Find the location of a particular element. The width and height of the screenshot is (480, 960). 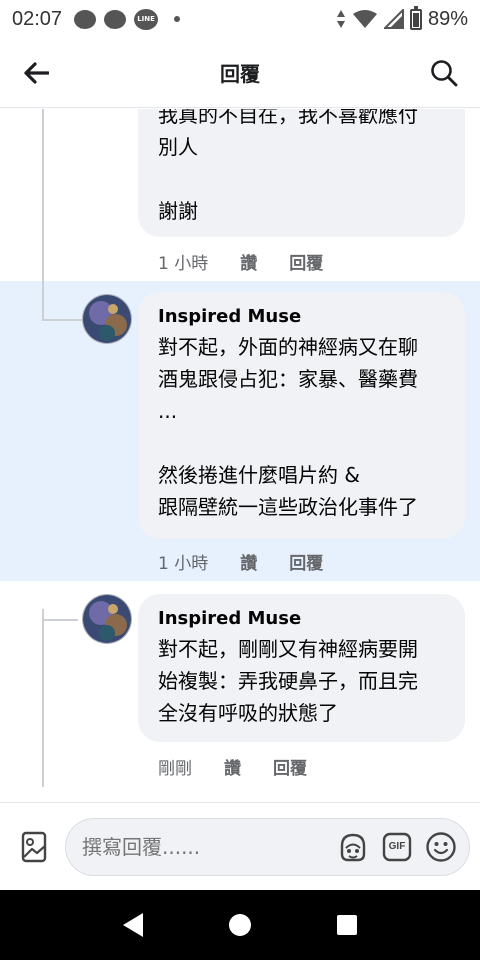

comment-timestamp: 剛剛 is located at coordinates (175, 769).